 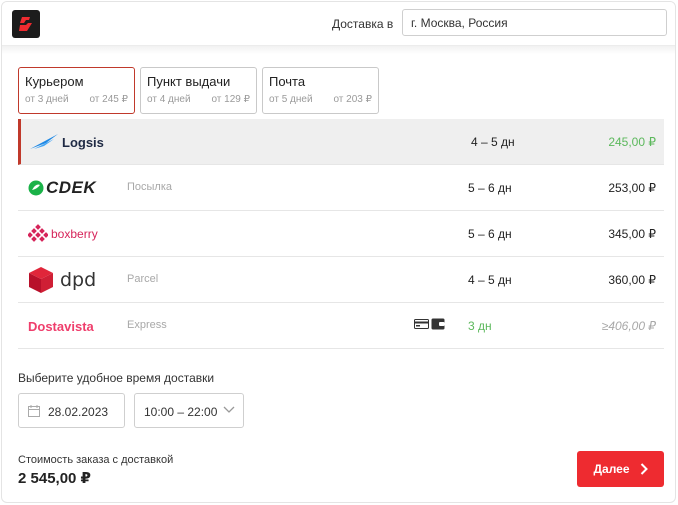 I want to click on dostavista-logo: Dostavista, so click(x=61, y=326).